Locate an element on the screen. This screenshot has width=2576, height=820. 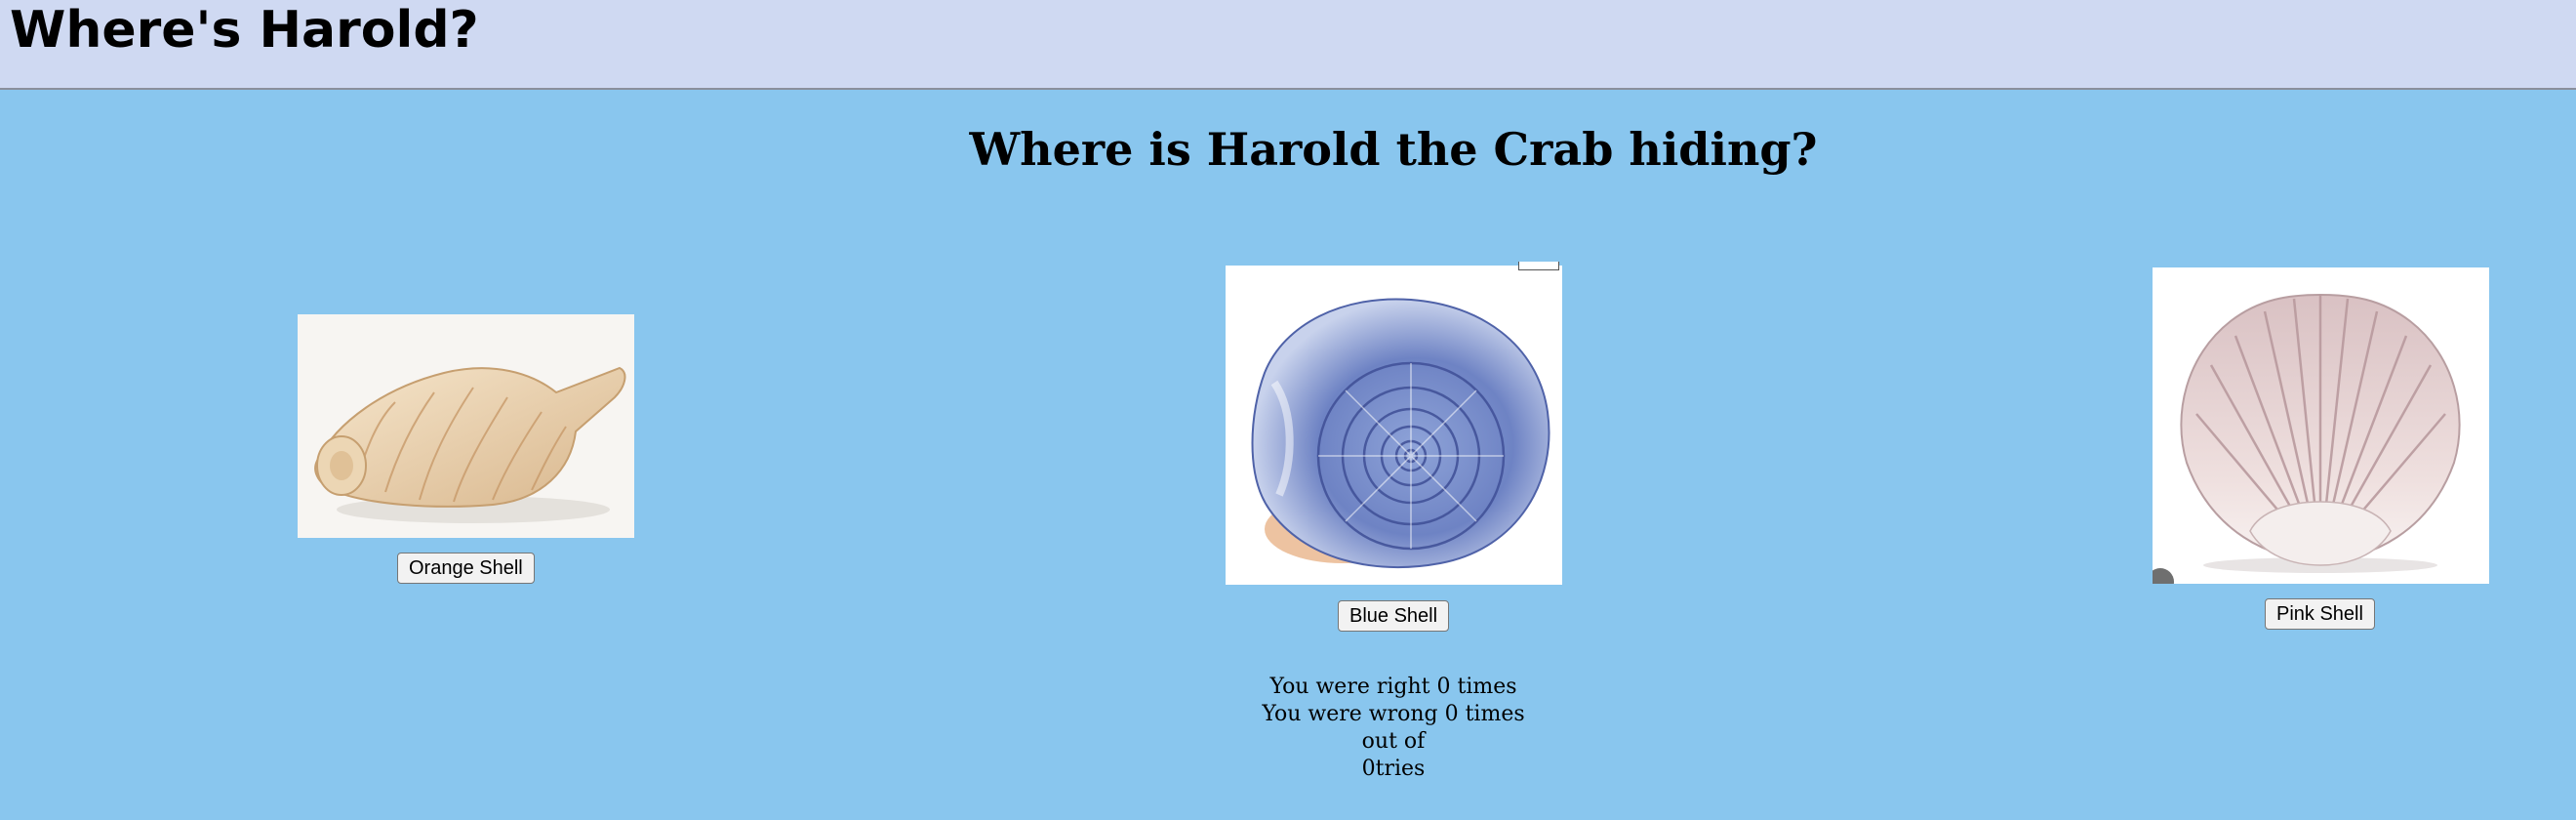
right-count-text: You were right 0 times is located at coordinates (1393, 687).